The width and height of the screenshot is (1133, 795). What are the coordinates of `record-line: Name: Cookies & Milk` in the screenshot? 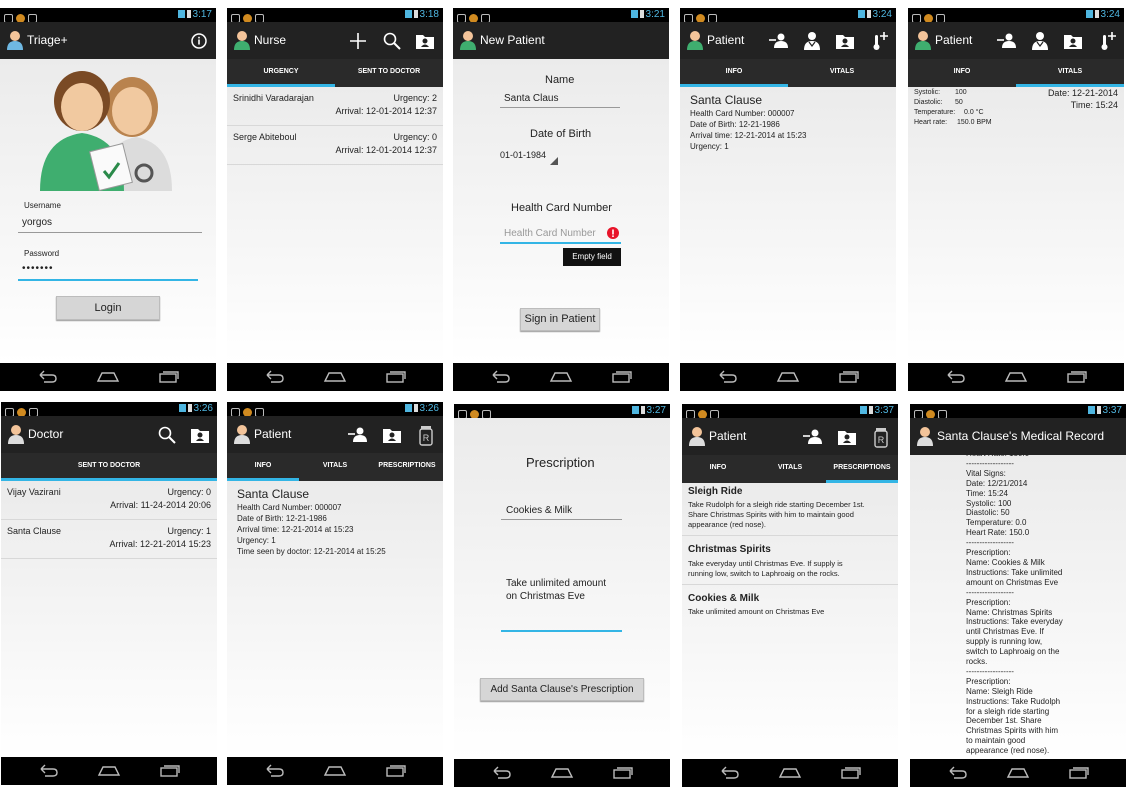 It's located at (1005, 562).